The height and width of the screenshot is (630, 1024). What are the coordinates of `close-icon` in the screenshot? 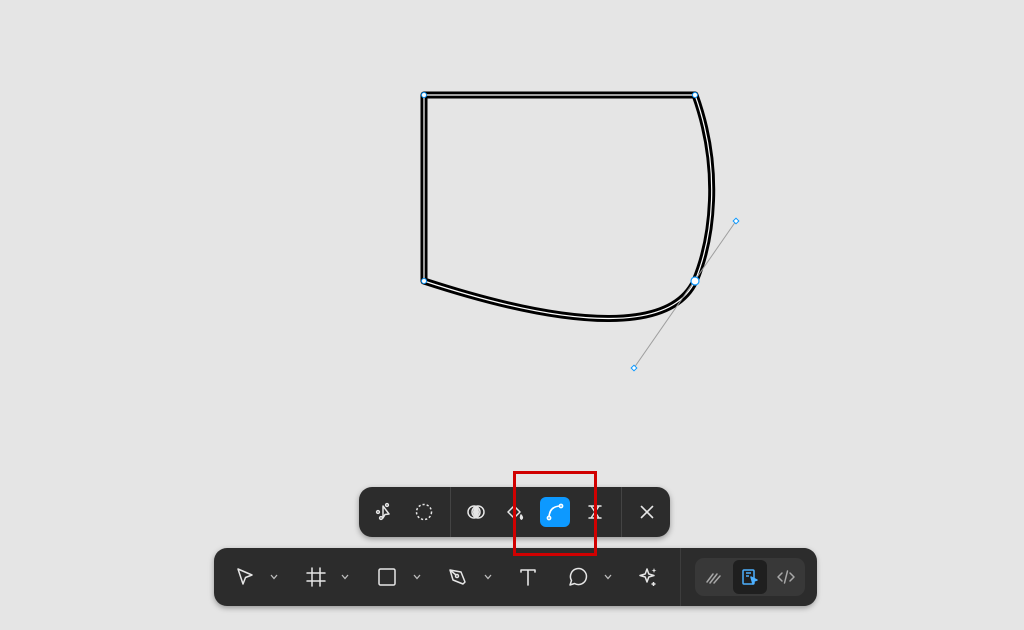 It's located at (647, 512).